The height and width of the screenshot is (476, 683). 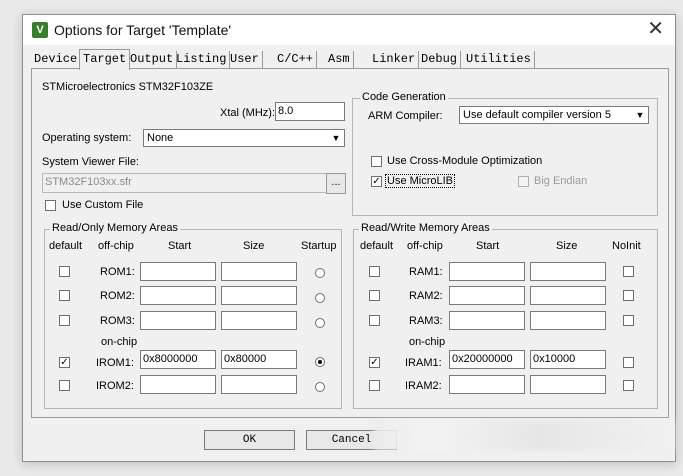 I want to click on iram1-default-checkbox: ✓, so click(x=374, y=362).